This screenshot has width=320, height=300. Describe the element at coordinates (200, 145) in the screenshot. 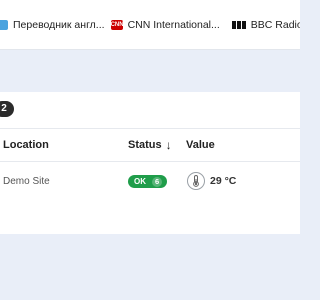

I see `column-header-value: Value` at that location.